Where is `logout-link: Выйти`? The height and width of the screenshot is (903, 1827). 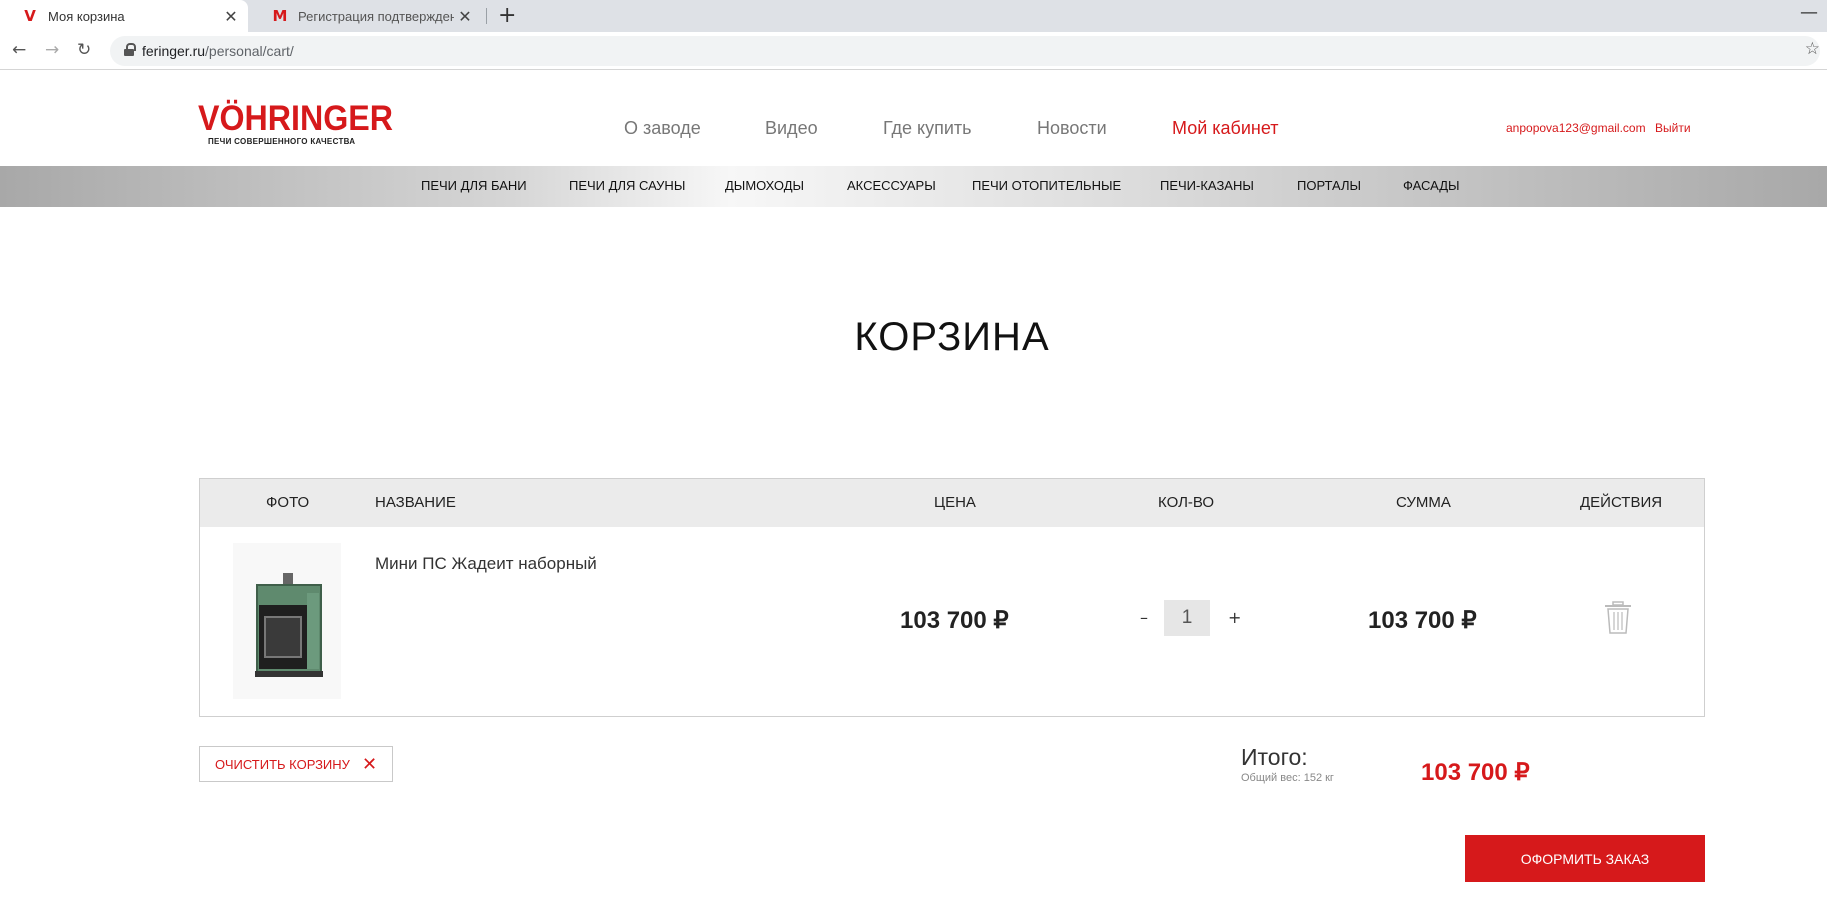 logout-link: Выйти is located at coordinates (1673, 128).